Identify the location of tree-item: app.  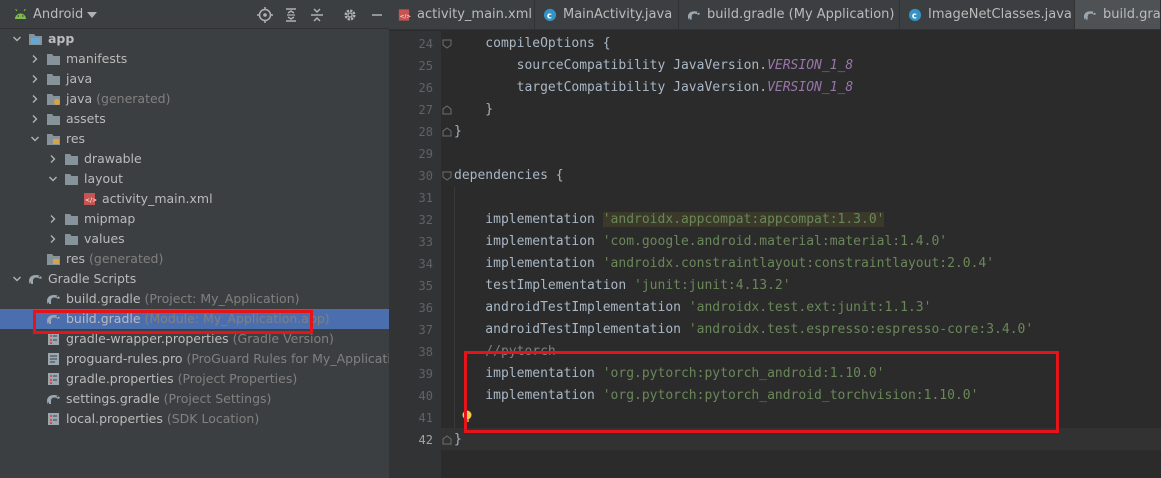
(194, 39).